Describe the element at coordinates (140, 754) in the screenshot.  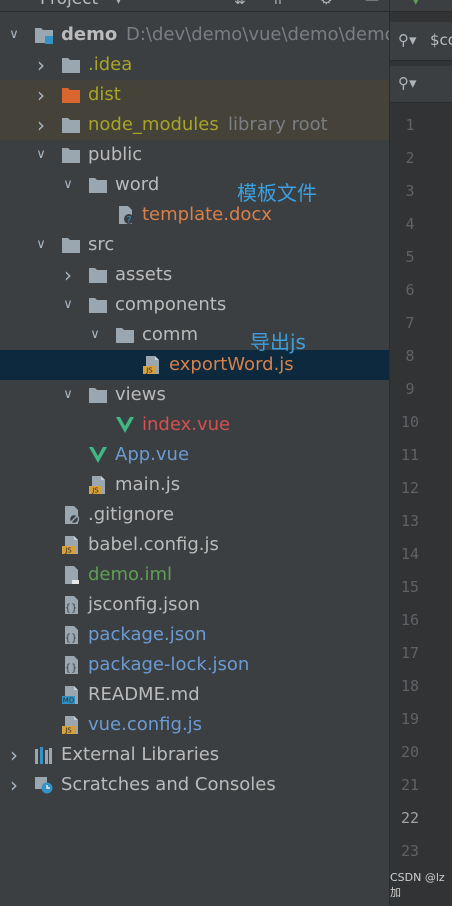
I see `tree-item-label: External Libraries` at that location.